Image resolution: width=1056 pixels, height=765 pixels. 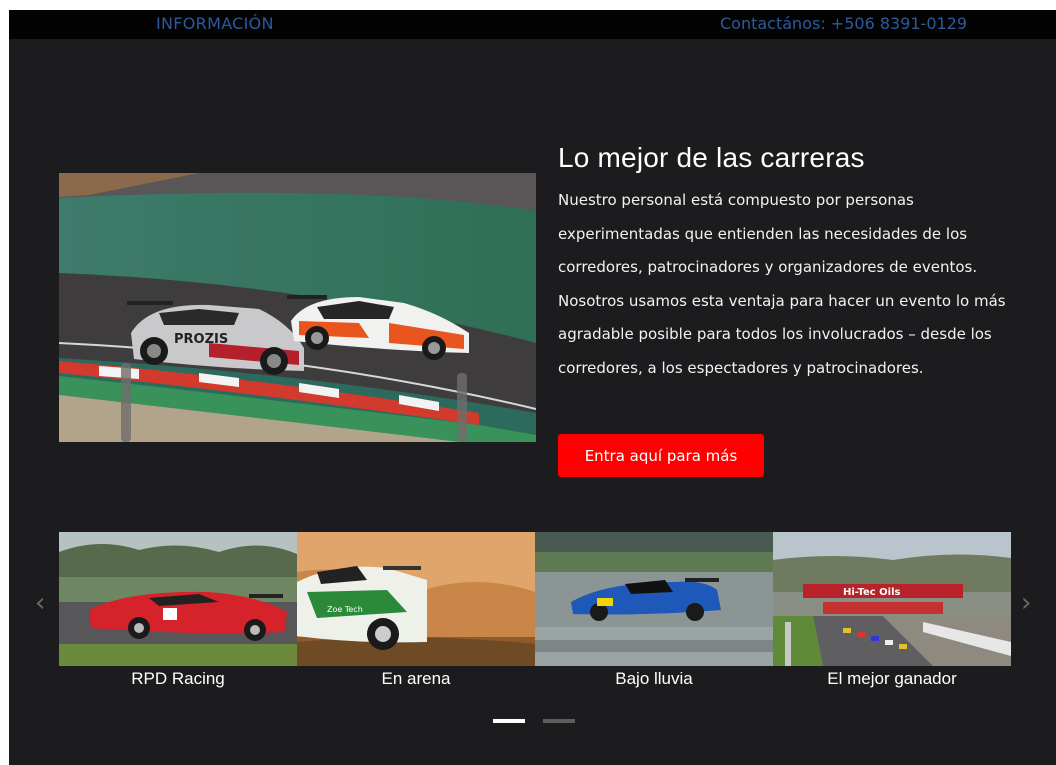 I want to click on gallery-caption: El mejor ganador, so click(x=892, y=678).